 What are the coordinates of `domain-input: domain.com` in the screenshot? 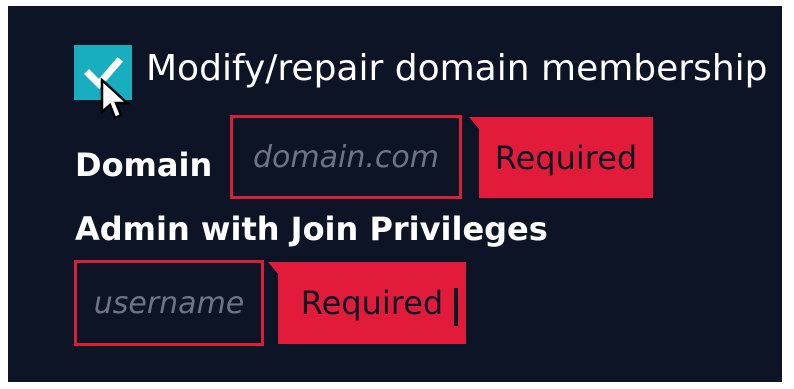 It's located at (346, 157).